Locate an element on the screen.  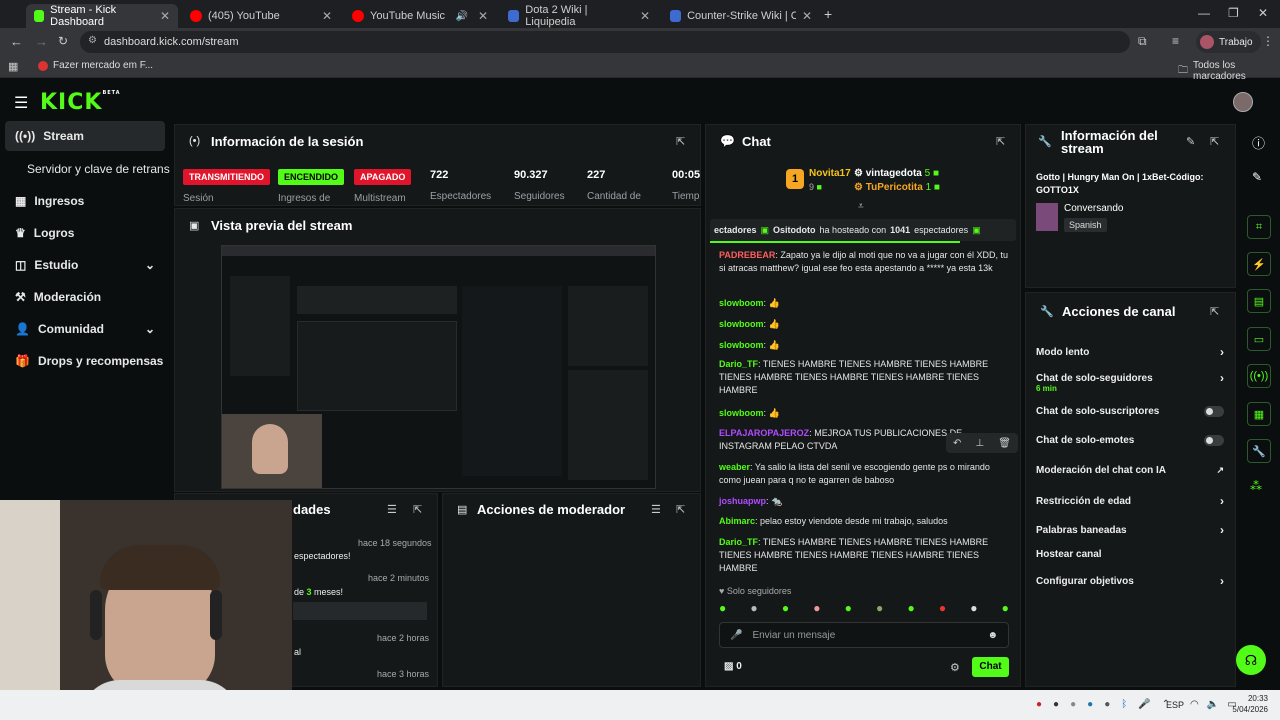
rail-chat-icon: ▭ is located at coordinates (1259, 339).